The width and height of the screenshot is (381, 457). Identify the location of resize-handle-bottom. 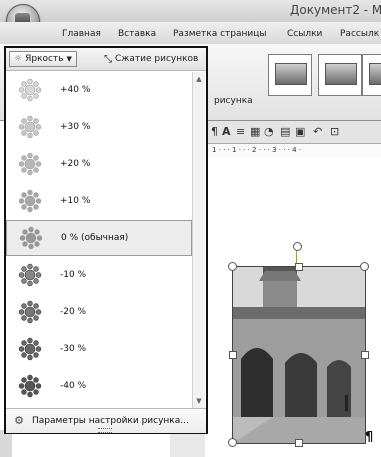
(299, 443).